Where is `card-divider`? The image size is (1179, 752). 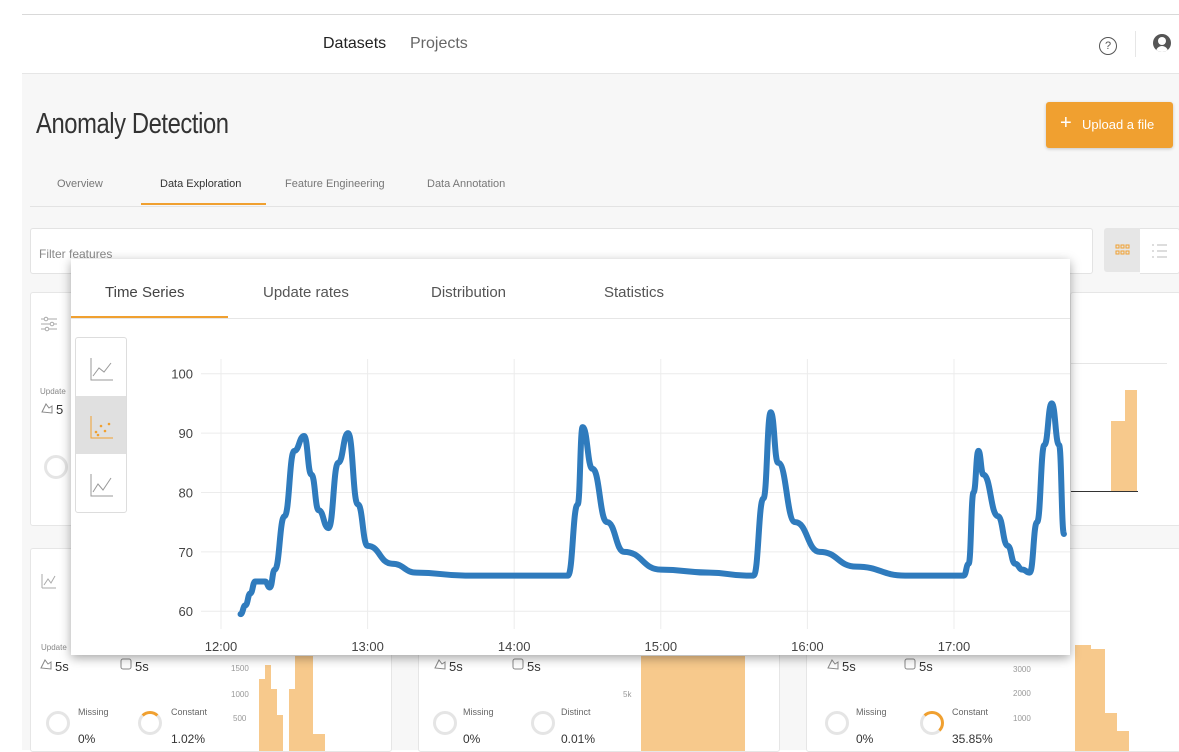 card-divider is located at coordinates (1119, 363).